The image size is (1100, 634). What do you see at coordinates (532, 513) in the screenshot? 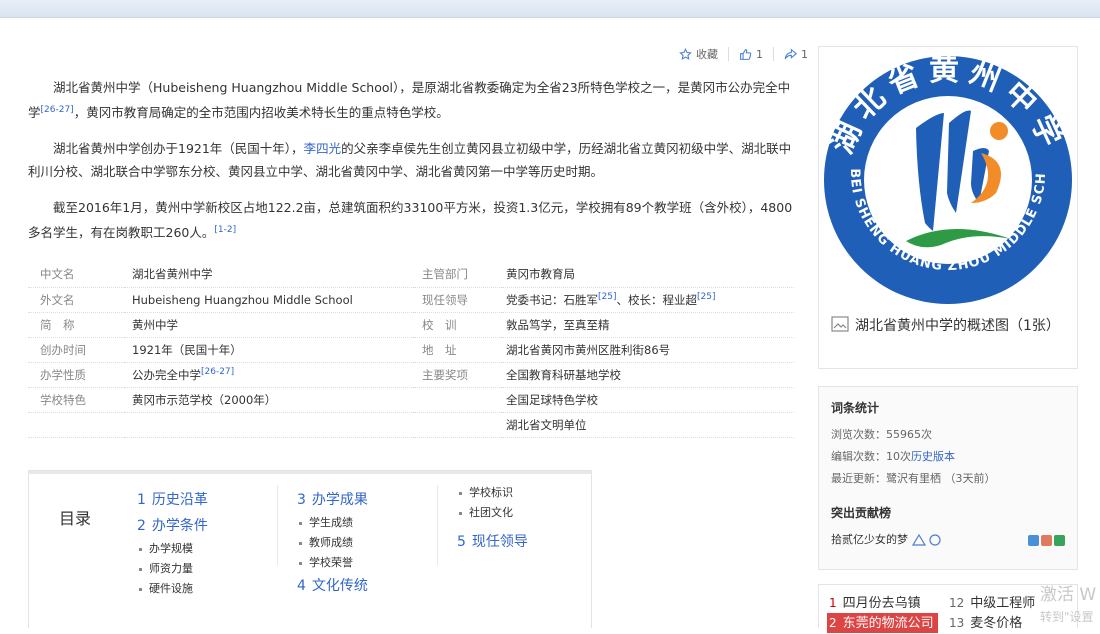
I see `toc-subitem: 社团文化` at bounding box center [532, 513].